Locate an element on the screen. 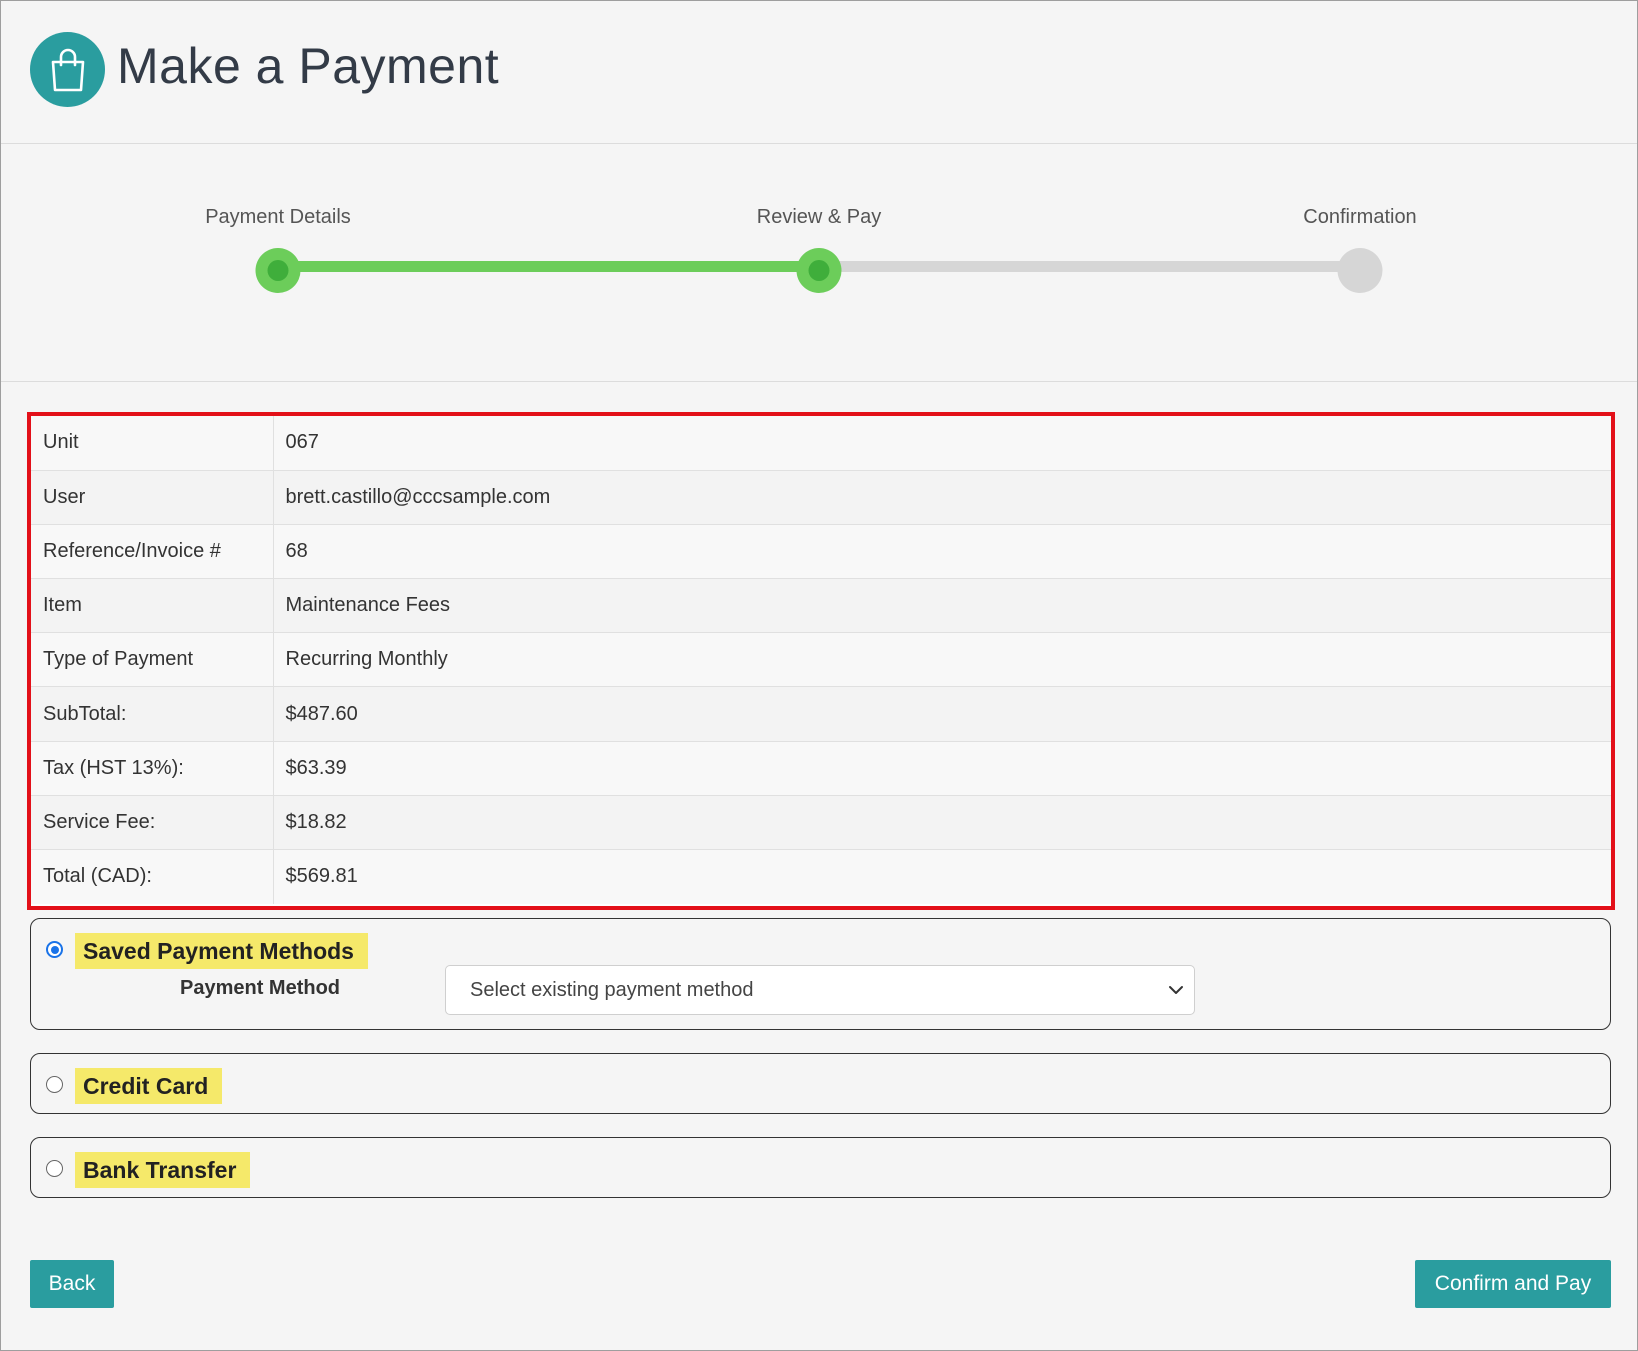  table-row: Service Fee: $18.82 is located at coordinates (821, 823).